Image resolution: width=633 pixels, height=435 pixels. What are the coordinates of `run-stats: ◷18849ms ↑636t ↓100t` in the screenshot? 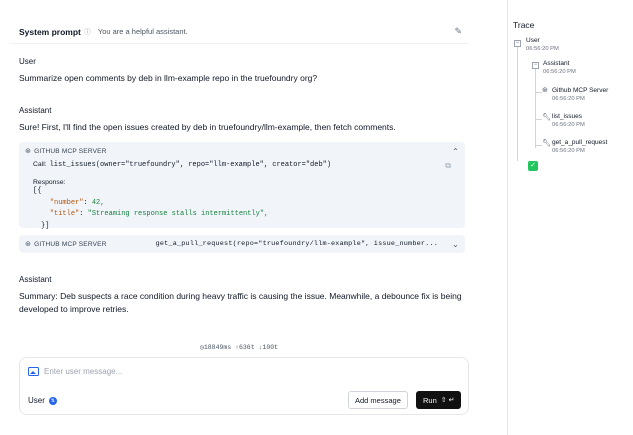 It's located at (239, 347).